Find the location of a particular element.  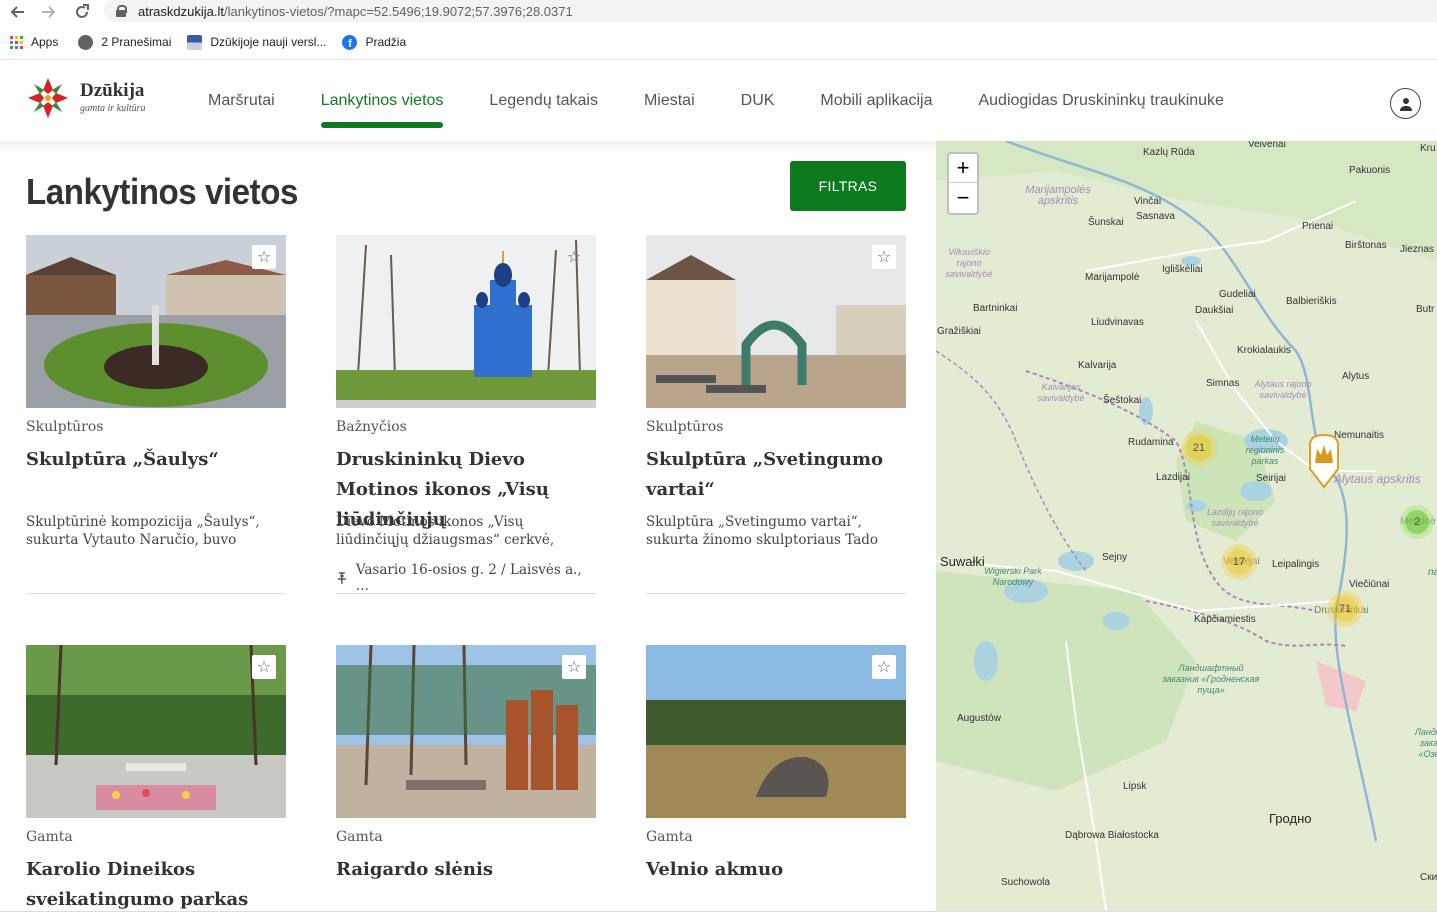

page-title: Lankytinos vietos is located at coordinates (162, 191).